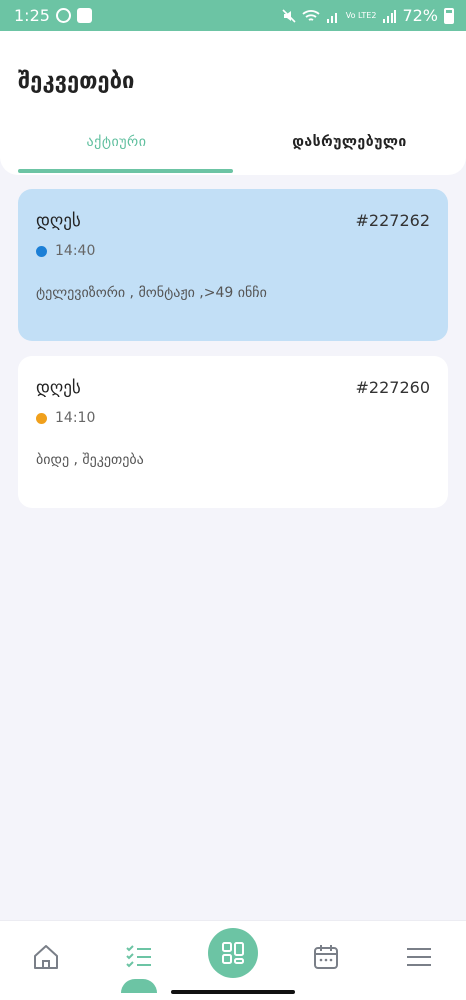 This screenshot has height=1000, width=466. Describe the element at coordinates (90, 460) in the screenshot. I see `order-description: ბიდე , შეკეთება` at that location.